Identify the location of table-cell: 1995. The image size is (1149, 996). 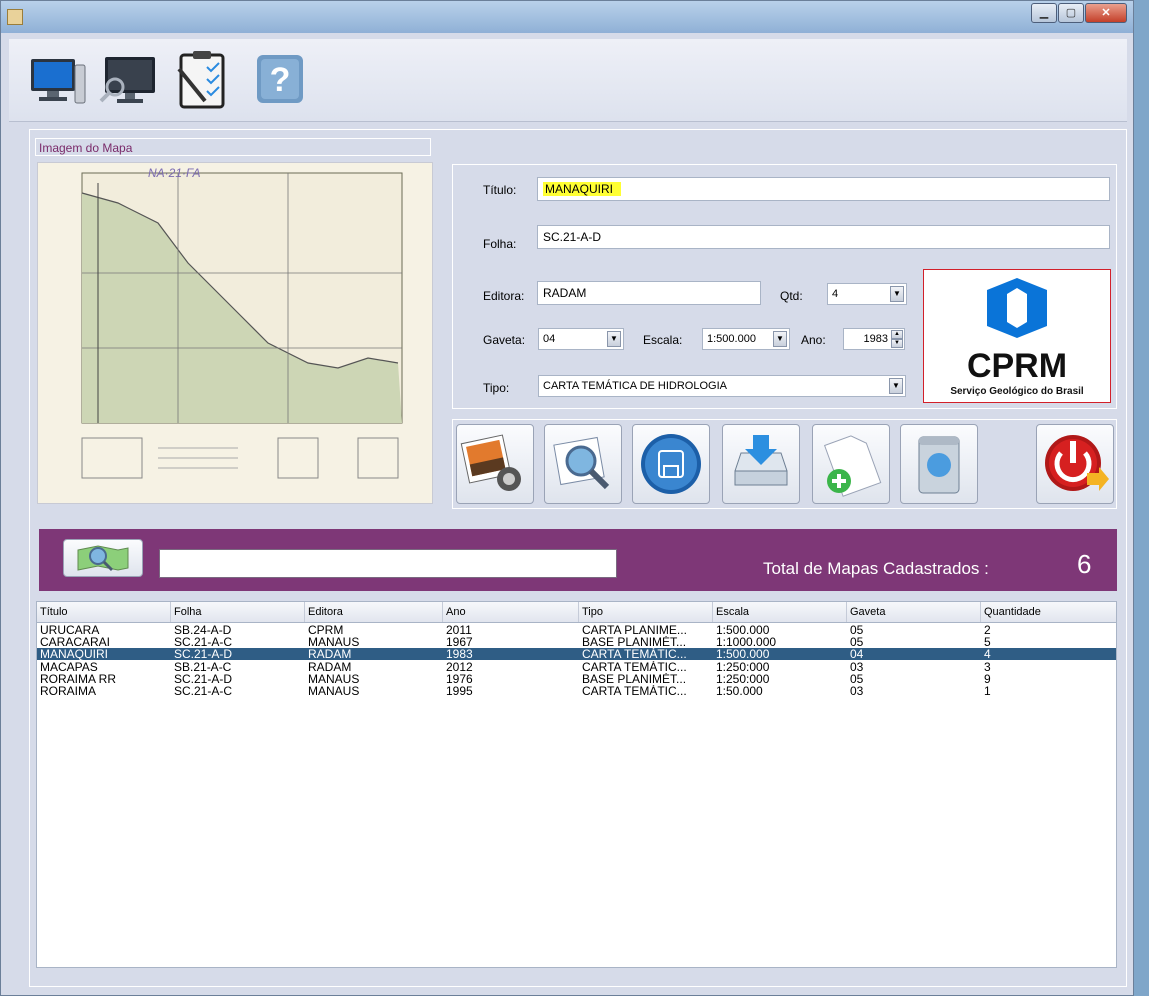
(459, 691).